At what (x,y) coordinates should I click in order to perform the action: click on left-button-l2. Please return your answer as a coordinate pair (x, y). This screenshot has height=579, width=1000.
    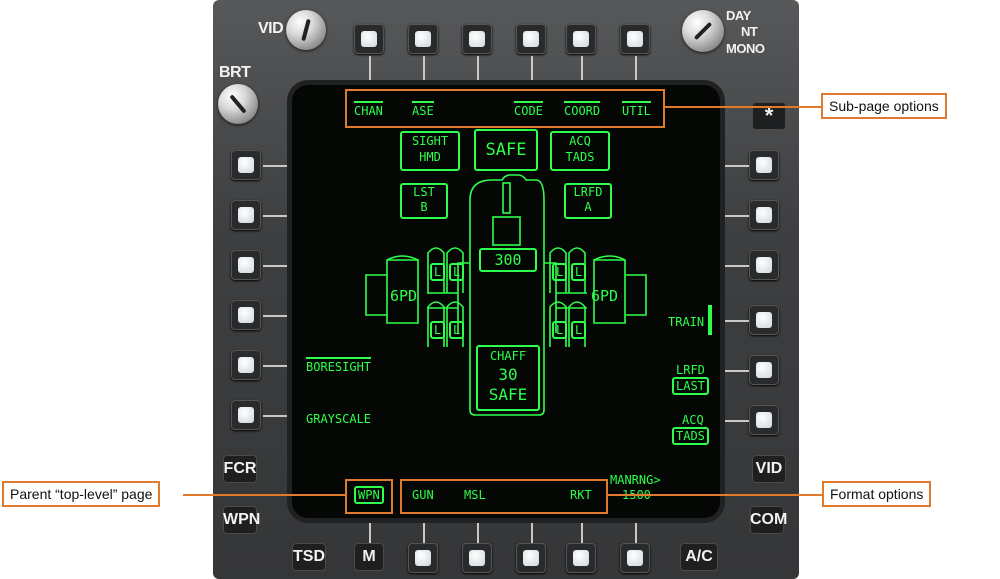
    Looking at the image, I should click on (246, 215).